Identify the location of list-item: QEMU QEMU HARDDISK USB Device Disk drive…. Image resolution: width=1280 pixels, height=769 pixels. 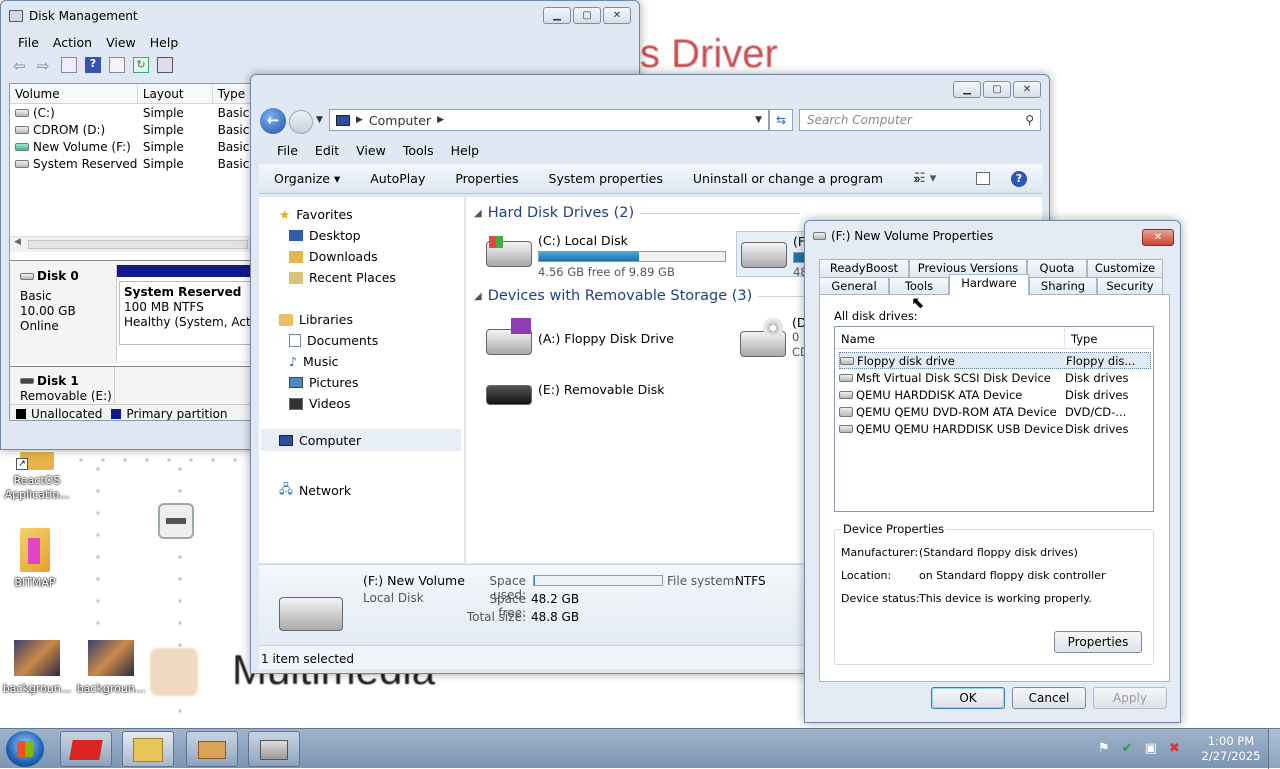
(995, 428).